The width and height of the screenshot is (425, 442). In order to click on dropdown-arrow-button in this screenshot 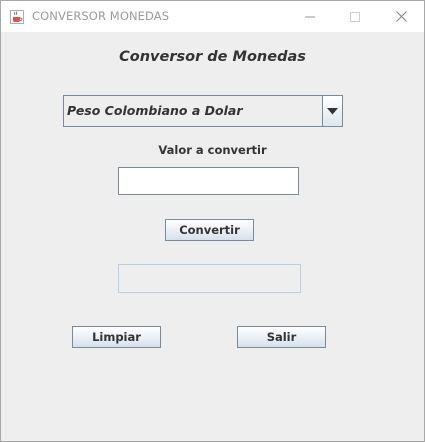, I will do `click(332, 111)`.